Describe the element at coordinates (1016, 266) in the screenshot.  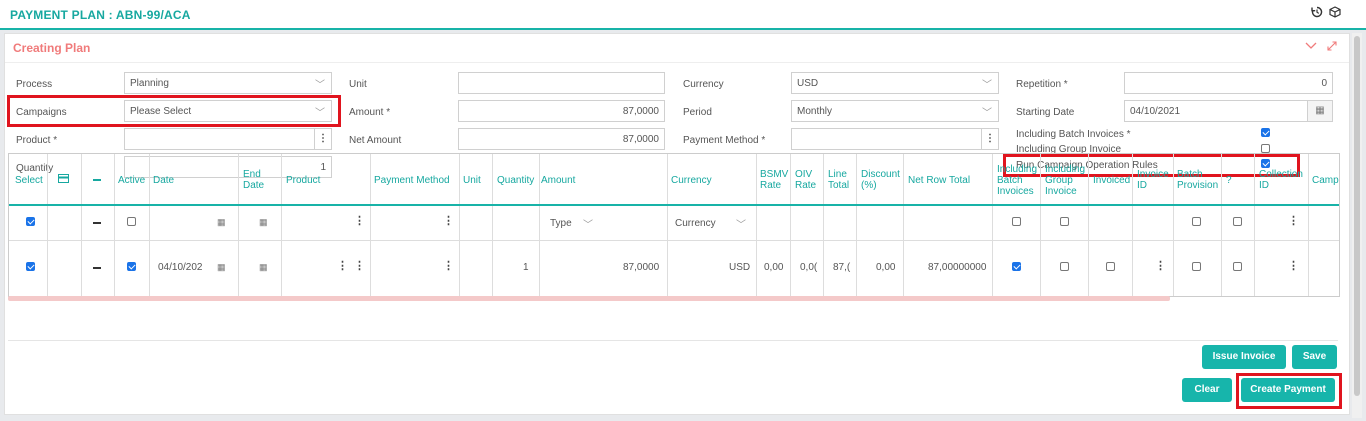
I see `row-inc-batch-checkbox` at that location.